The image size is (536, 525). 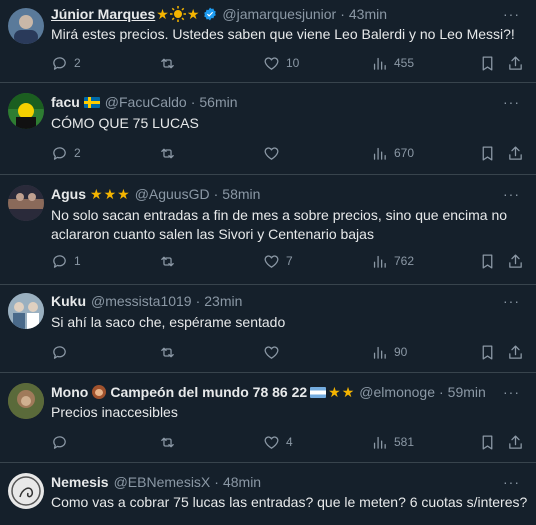 What do you see at coordinates (223, 301) in the screenshot?
I see `timestamp: 23min` at bounding box center [223, 301].